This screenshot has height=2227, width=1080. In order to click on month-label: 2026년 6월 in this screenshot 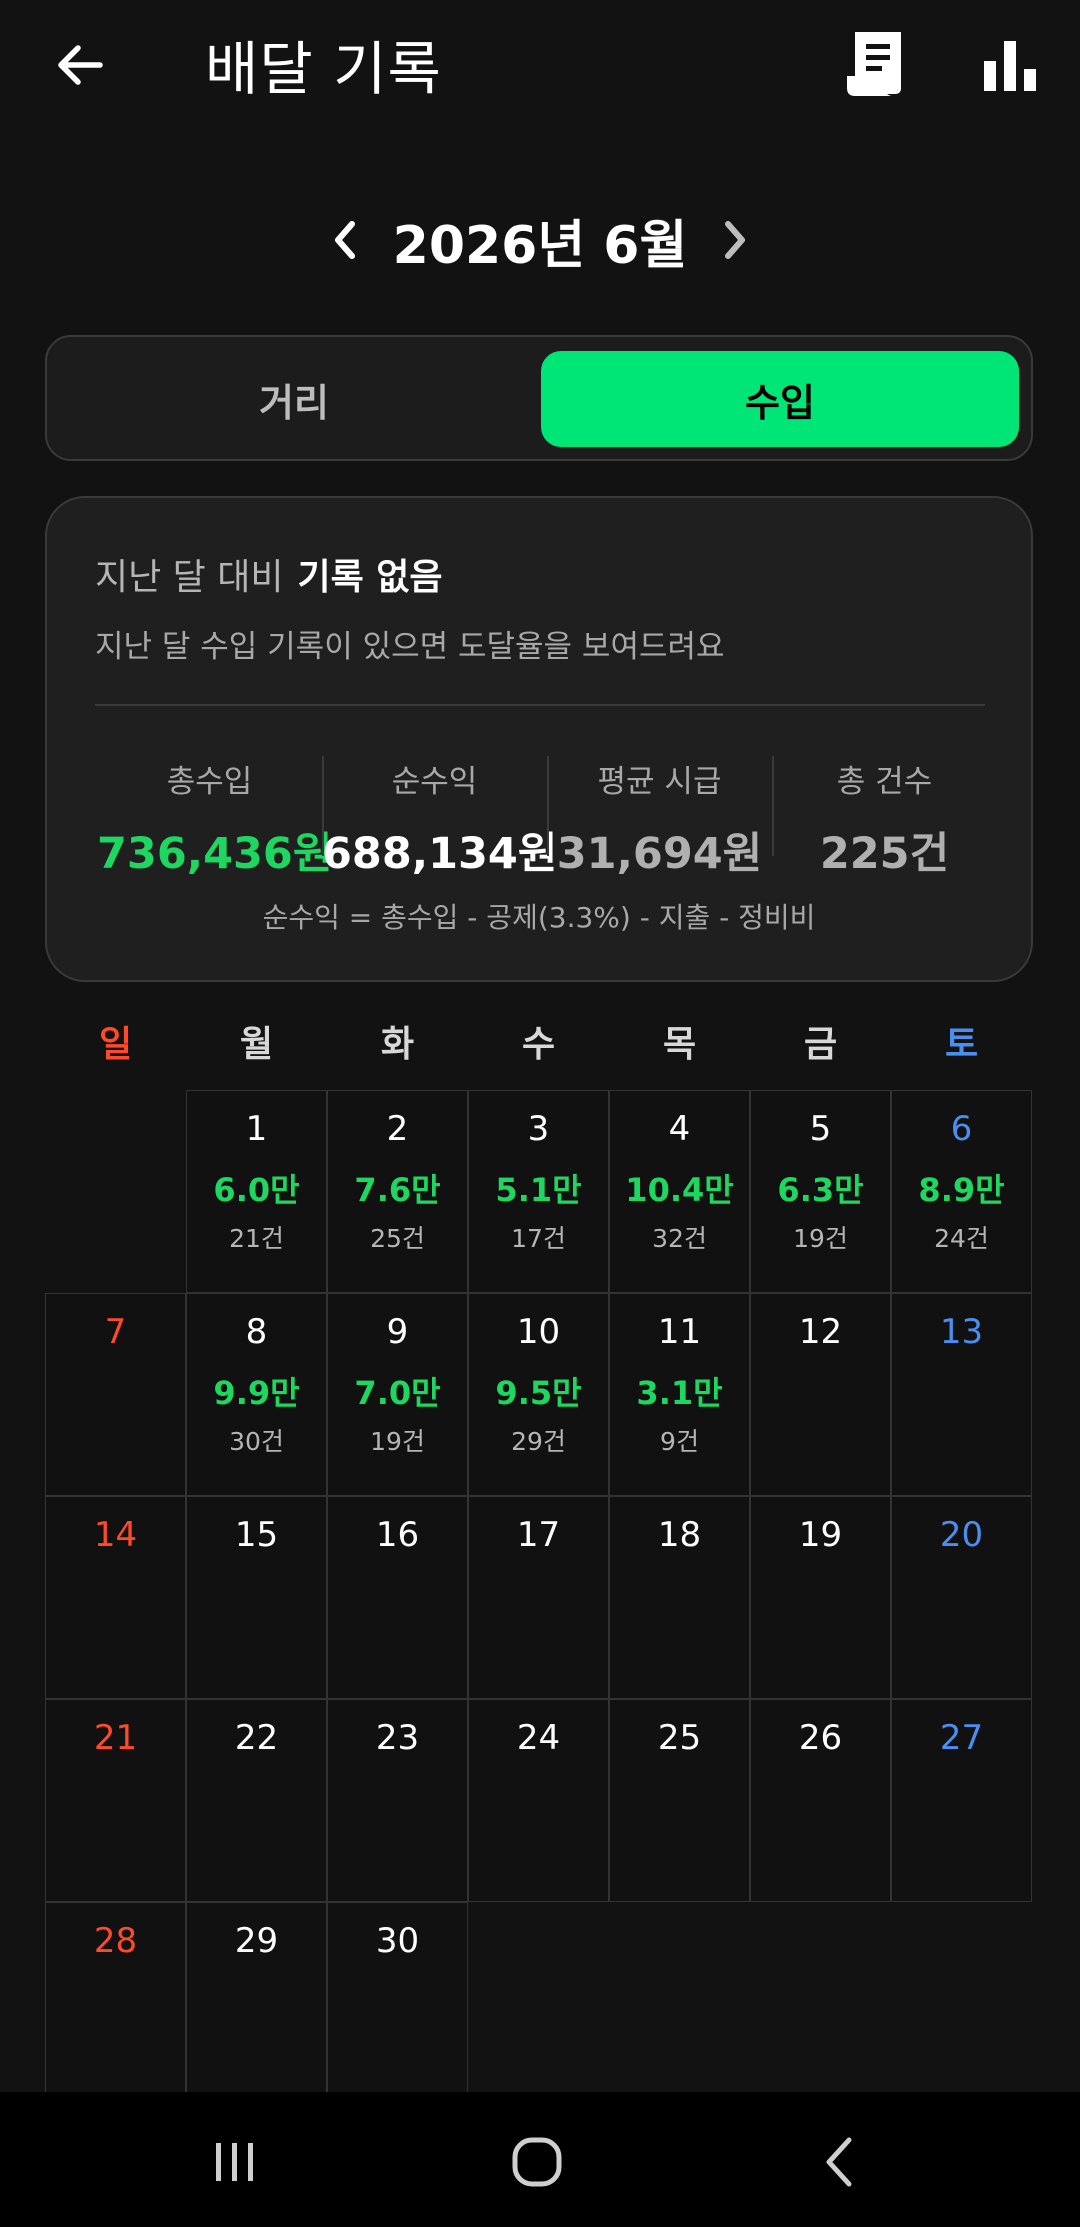, I will do `click(540, 246)`.